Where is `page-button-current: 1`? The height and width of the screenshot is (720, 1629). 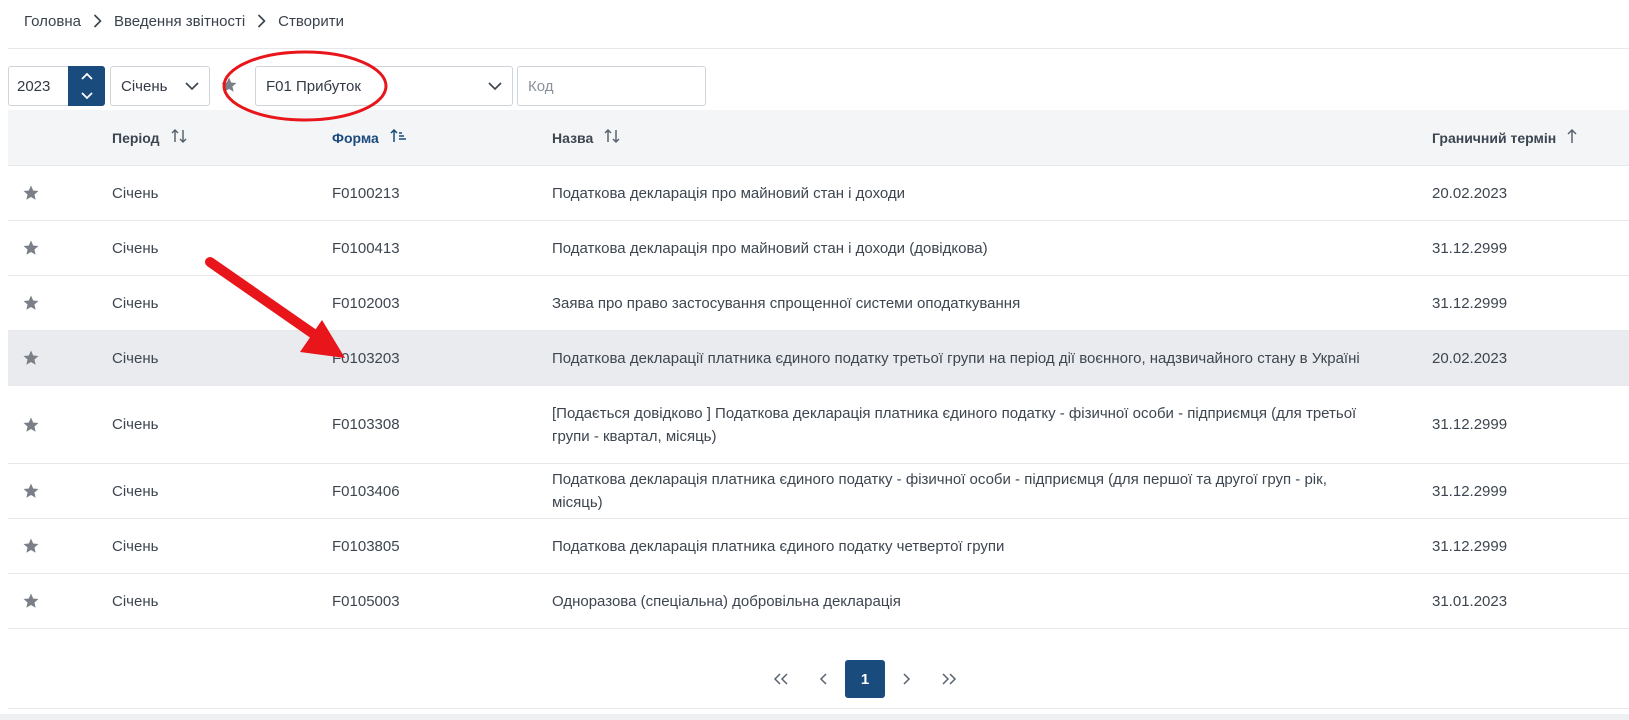 page-button-current: 1 is located at coordinates (865, 679).